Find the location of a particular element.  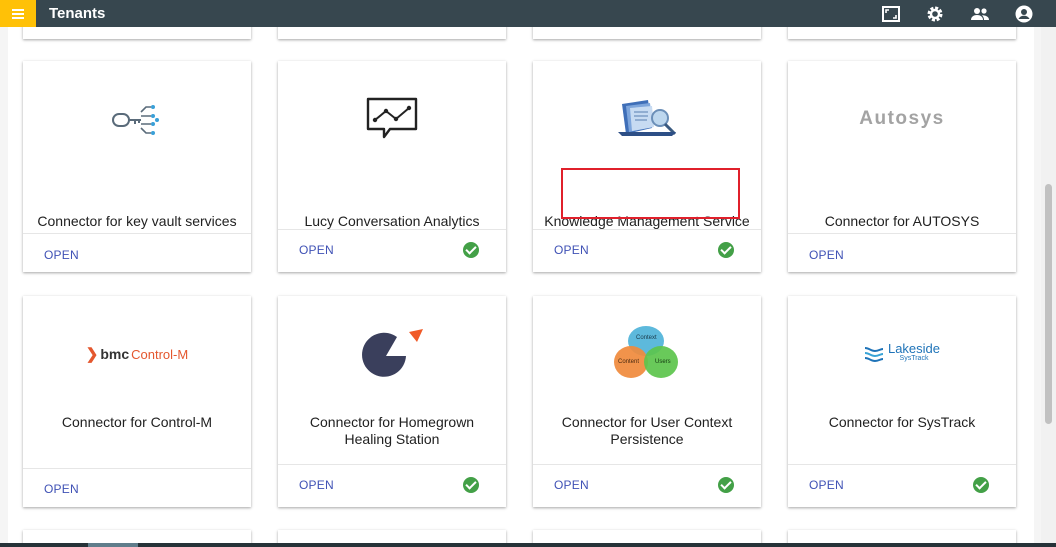

settings-icon is located at coordinates (935, 14).